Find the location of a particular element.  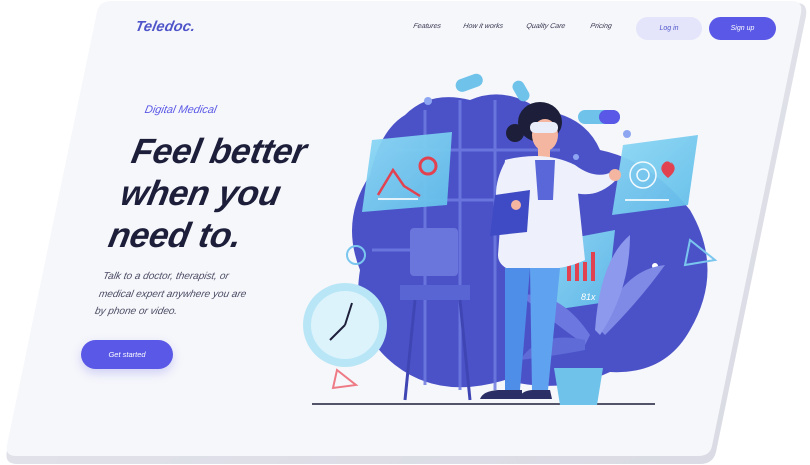

hero-body-line-2: medical expert anywhere you are is located at coordinates (172, 294).